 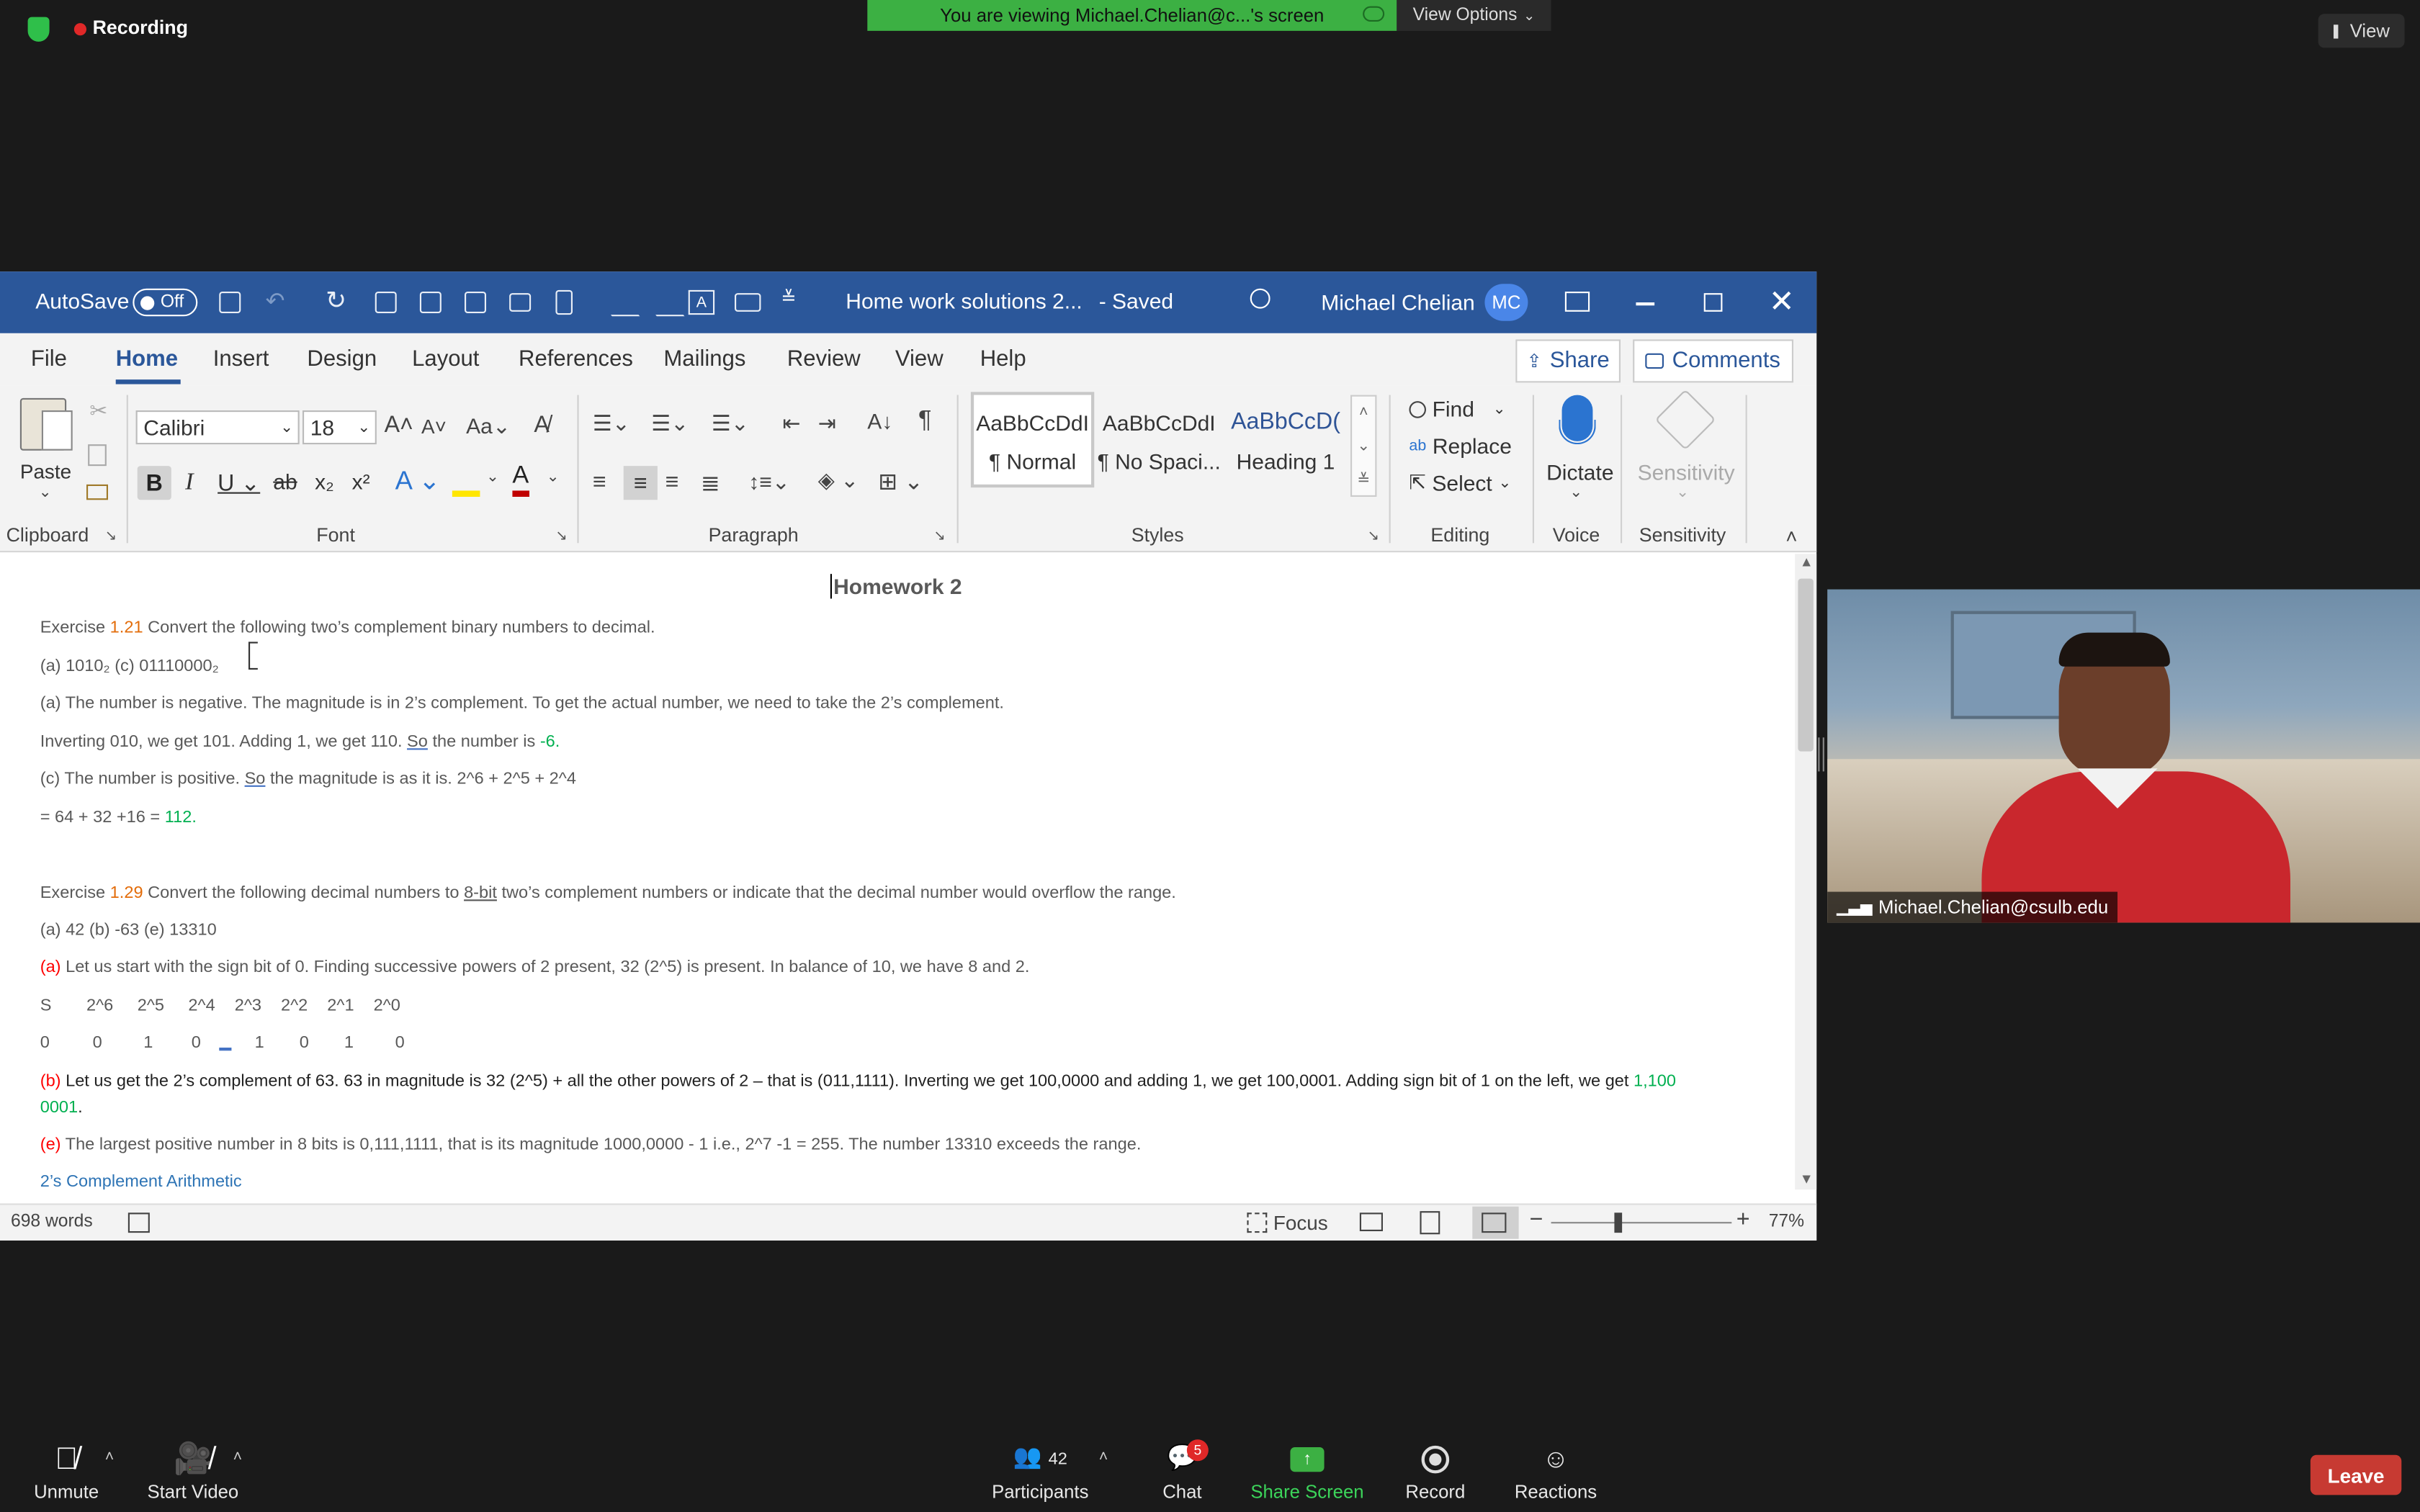 I want to click on print-preview-icon, so click(x=430, y=302).